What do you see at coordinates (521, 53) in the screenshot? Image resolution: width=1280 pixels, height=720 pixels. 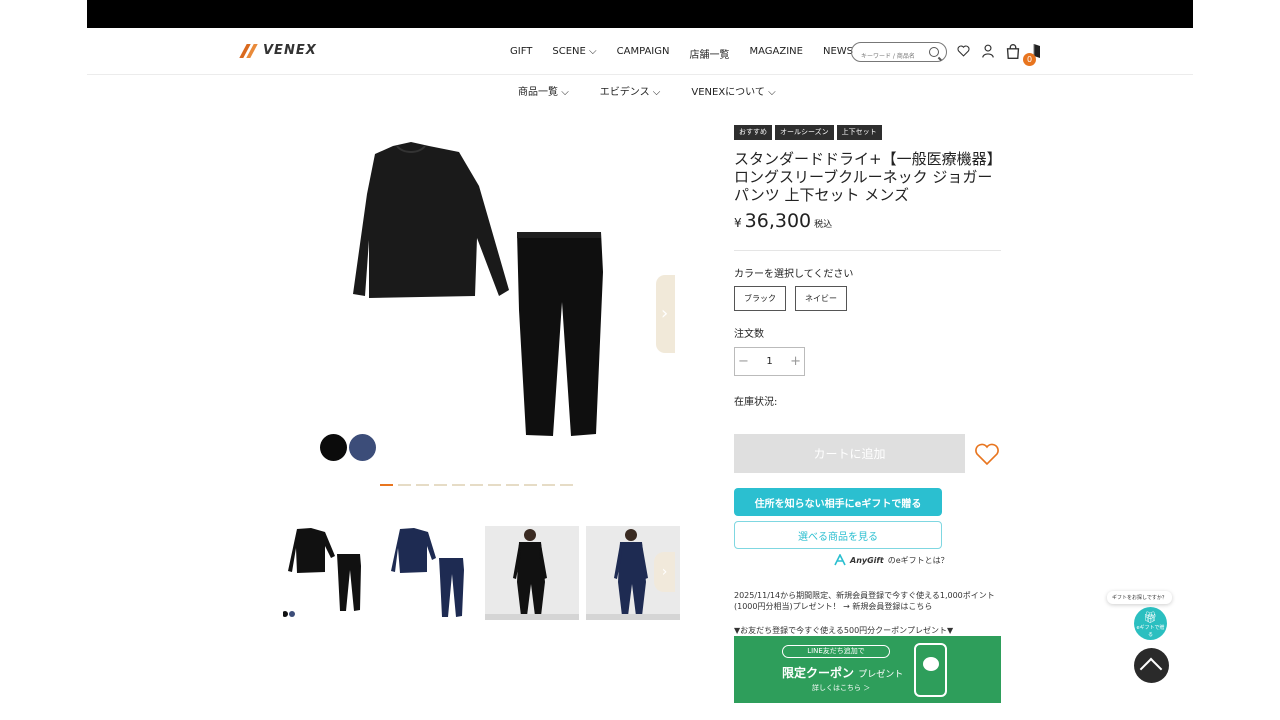 I see `nav-gift: GIFT` at bounding box center [521, 53].